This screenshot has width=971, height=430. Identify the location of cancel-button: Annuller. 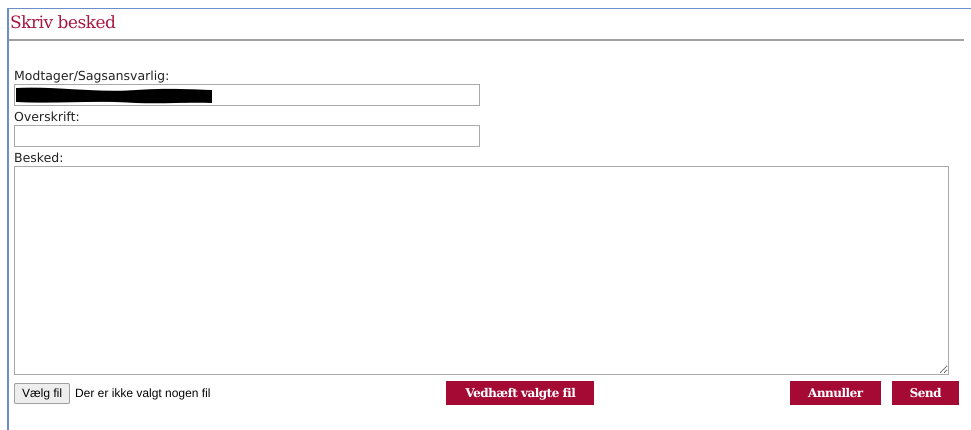
(835, 393).